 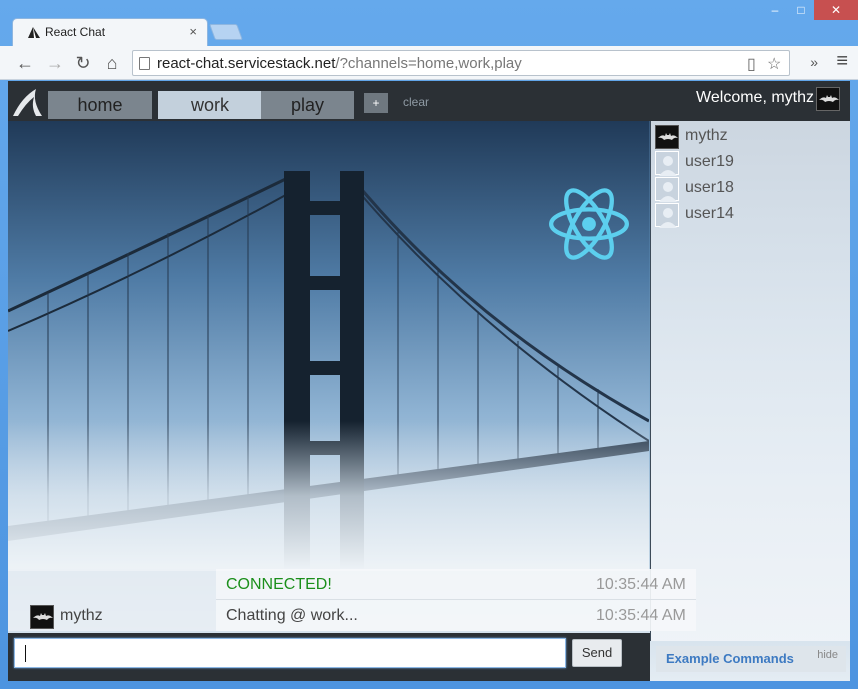 What do you see at coordinates (730, 658) in the screenshot?
I see `example-commands-link: Example Commands` at bounding box center [730, 658].